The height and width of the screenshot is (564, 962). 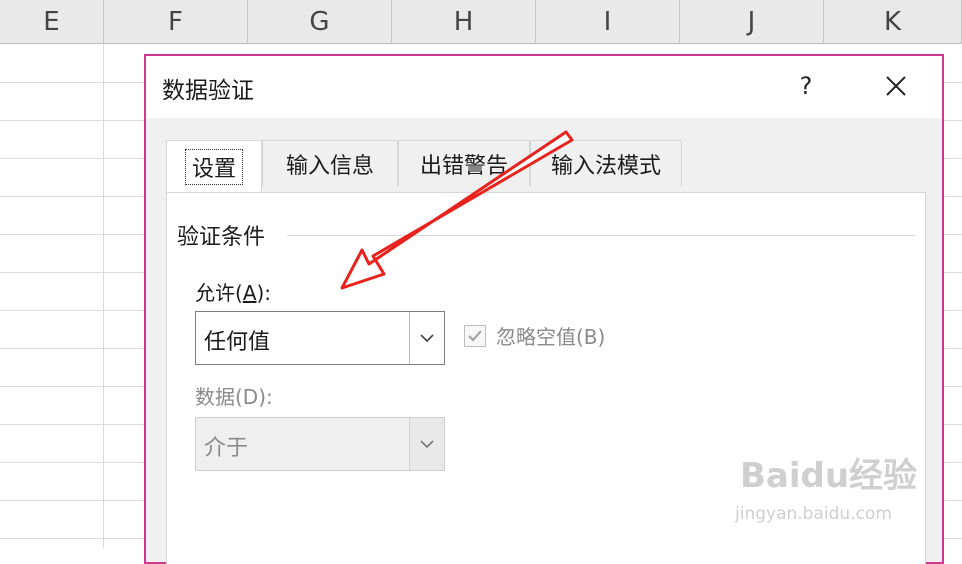 What do you see at coordinates (234, 397) in the screenshot?
I see `data-label: 数据(D):` at bounding box center [234, 397].